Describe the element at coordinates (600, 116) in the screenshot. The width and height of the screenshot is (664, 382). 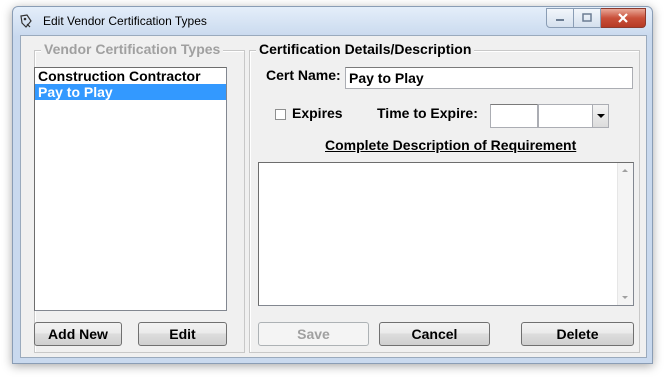
I see `chevron-down-icon` at that location.